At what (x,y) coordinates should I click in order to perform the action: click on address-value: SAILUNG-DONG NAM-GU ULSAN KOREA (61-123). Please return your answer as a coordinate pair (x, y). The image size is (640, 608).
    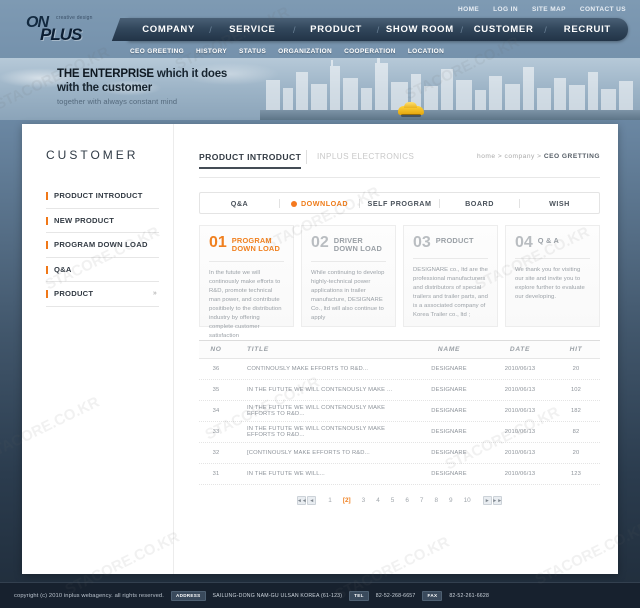
    Looking at the image, I should click on (277, 595).